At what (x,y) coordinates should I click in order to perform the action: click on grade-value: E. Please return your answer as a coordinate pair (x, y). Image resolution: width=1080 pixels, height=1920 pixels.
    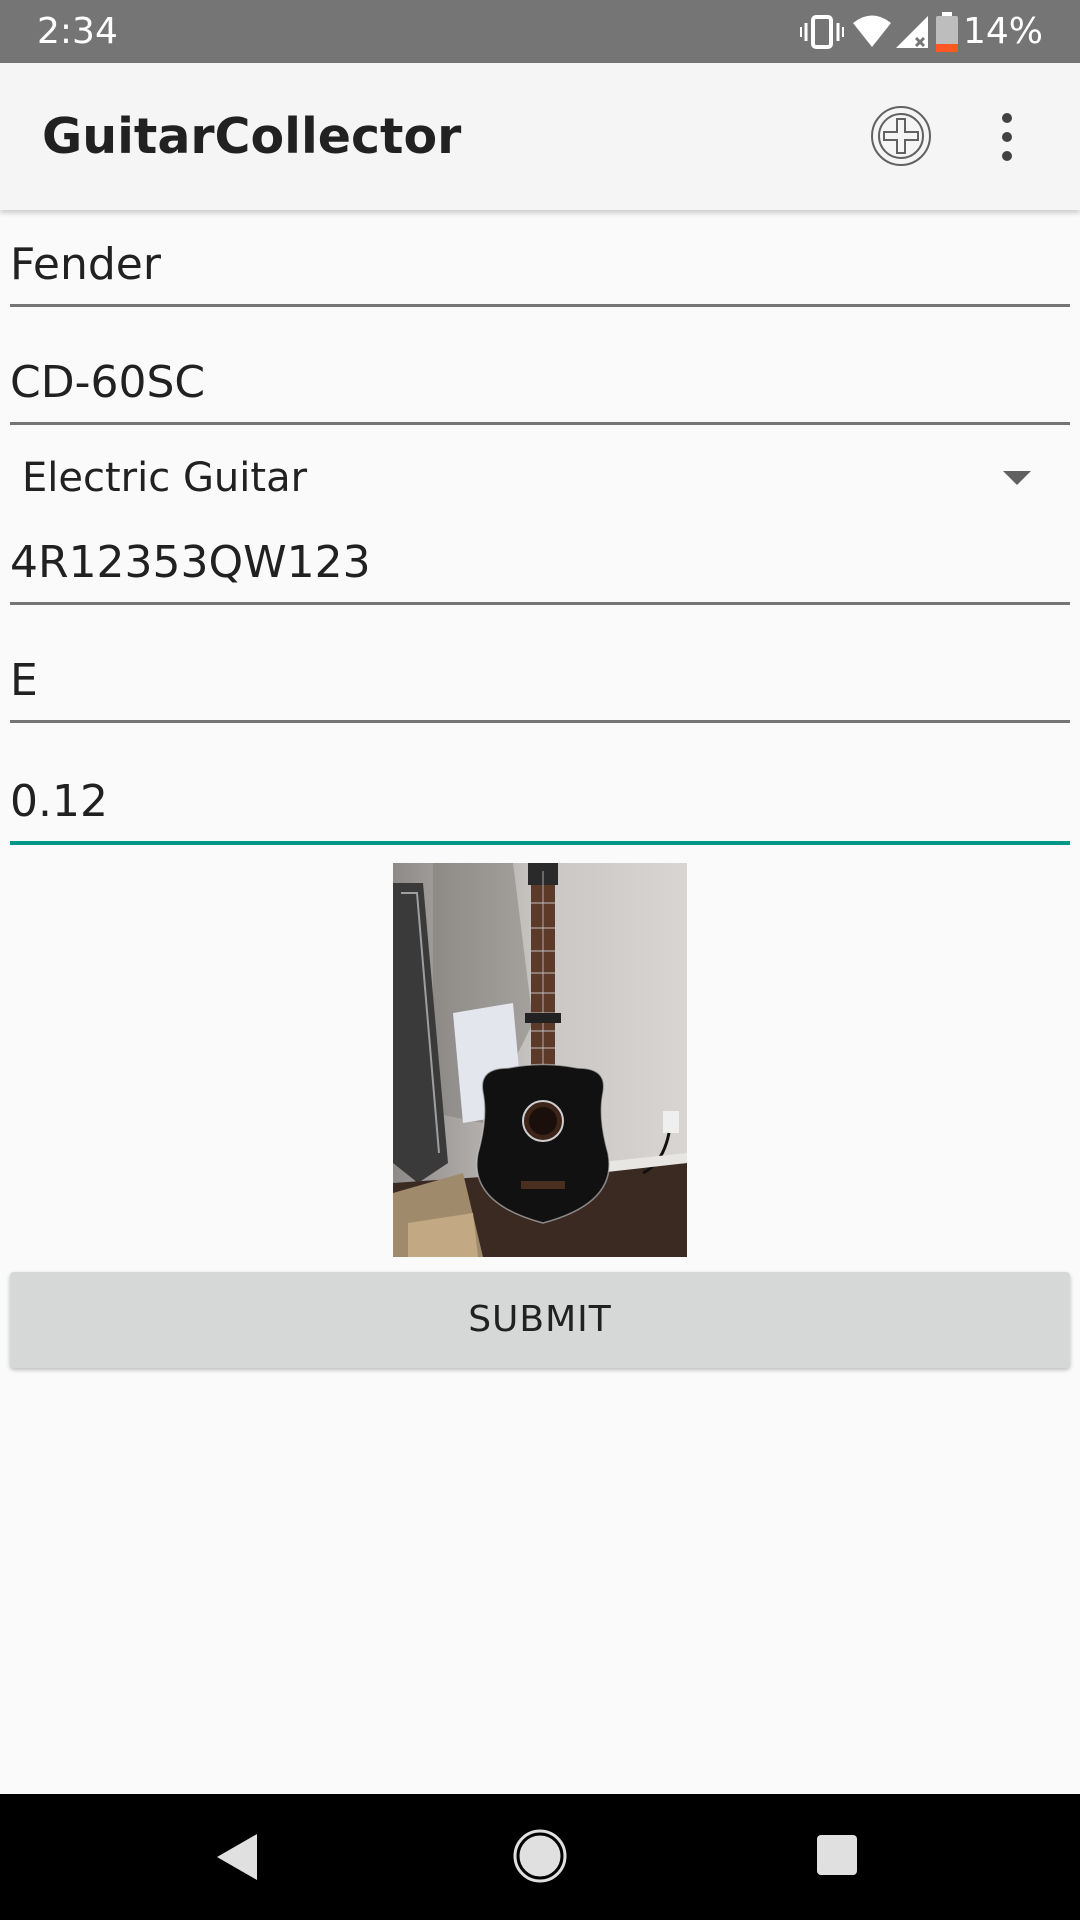
    Looking at the image, I should click on (24, 680).